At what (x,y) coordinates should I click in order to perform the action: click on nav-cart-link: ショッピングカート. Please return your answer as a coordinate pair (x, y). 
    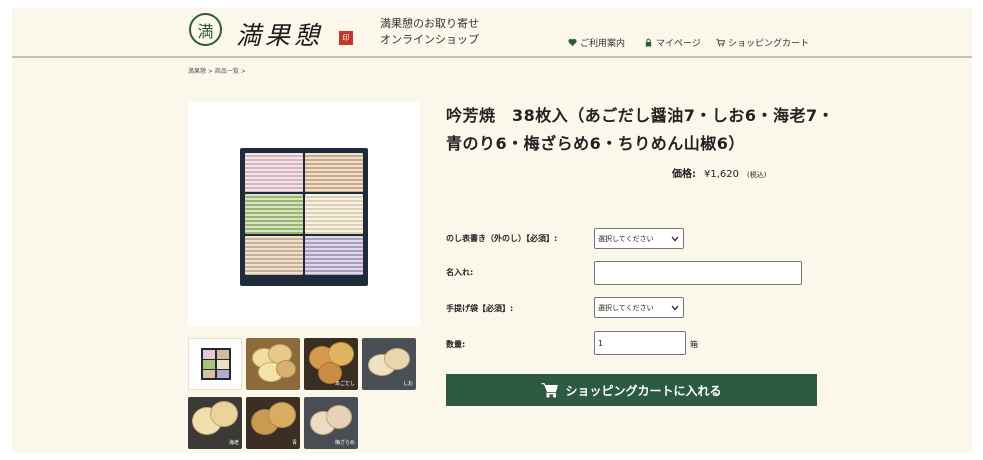
    Looking at the image, I should click on (762, 42).